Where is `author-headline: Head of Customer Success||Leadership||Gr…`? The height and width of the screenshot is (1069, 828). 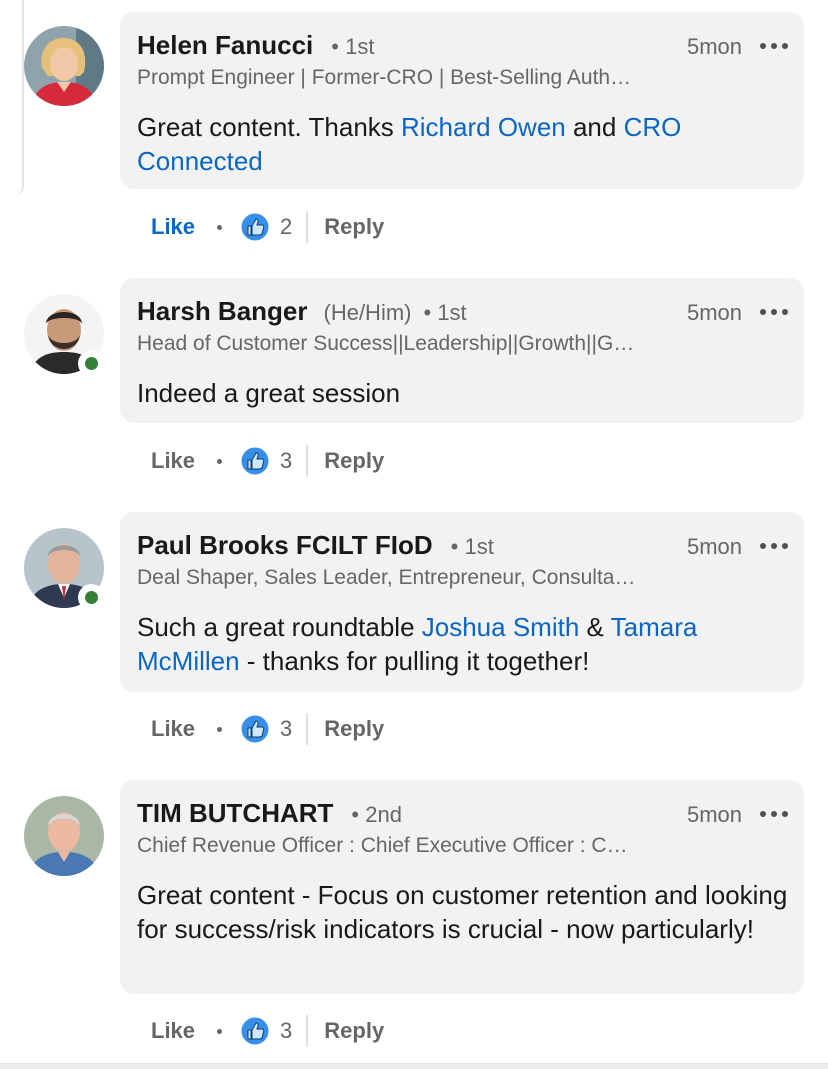
author-headline: Head of Customer Success||Leadership||Gr… is located at coordinates (386, 343).